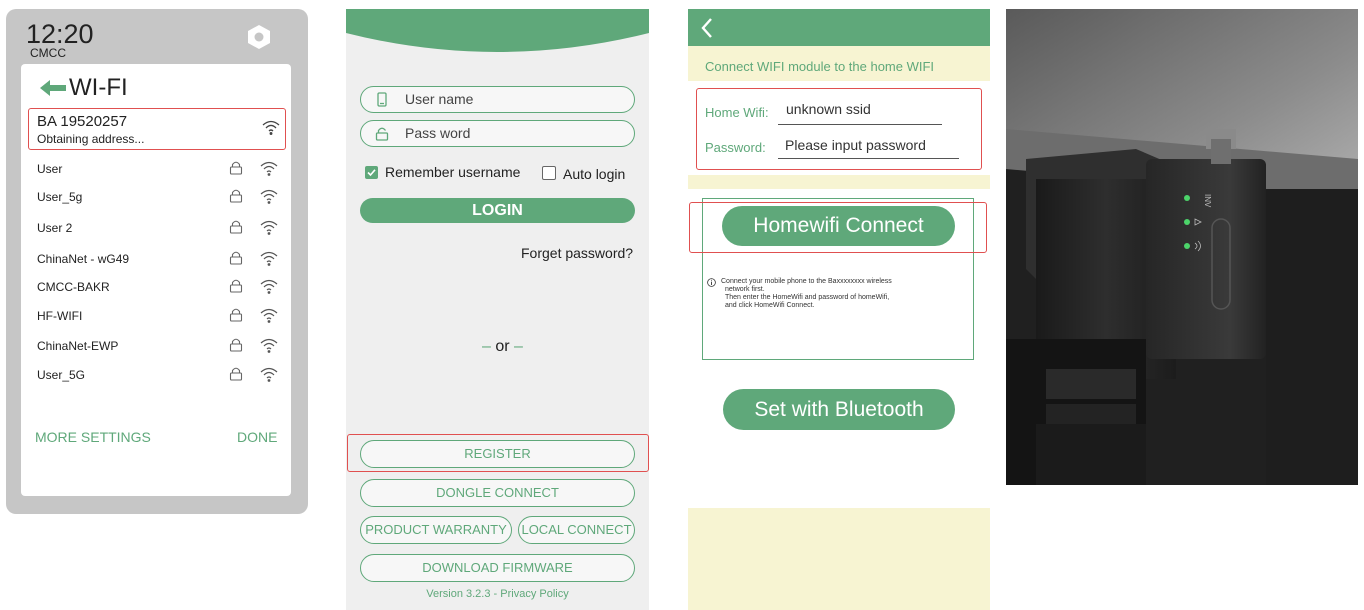 The image size is (1364, 610). Describe the element at coordinates (98, 87) in the screenshot. I see `page-title: WI-FI` at that location.